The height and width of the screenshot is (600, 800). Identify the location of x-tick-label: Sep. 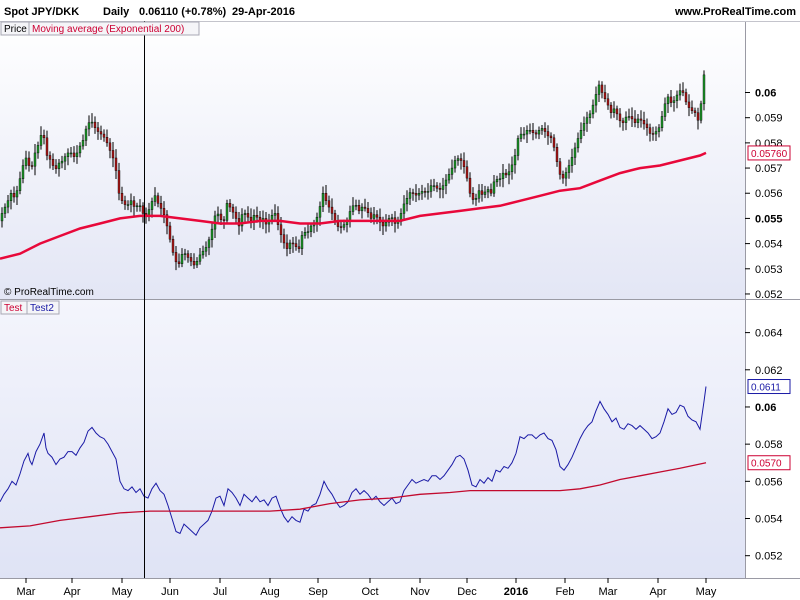
(318, 592).